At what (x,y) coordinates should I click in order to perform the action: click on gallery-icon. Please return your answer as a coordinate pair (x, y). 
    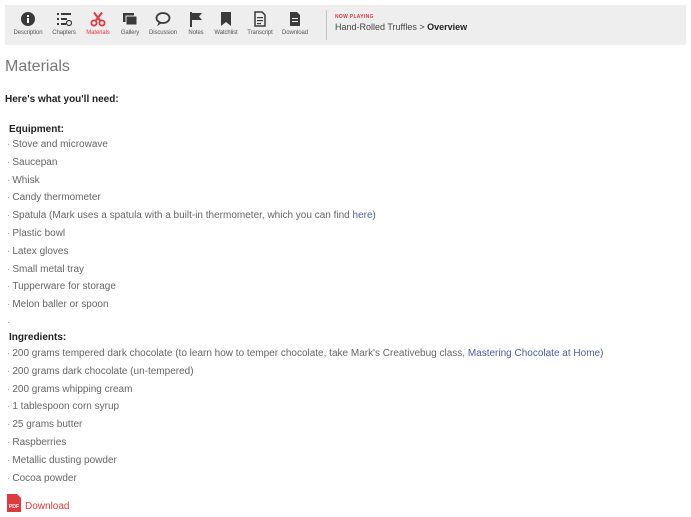
    Looking at the image, I should click on (130, 19).